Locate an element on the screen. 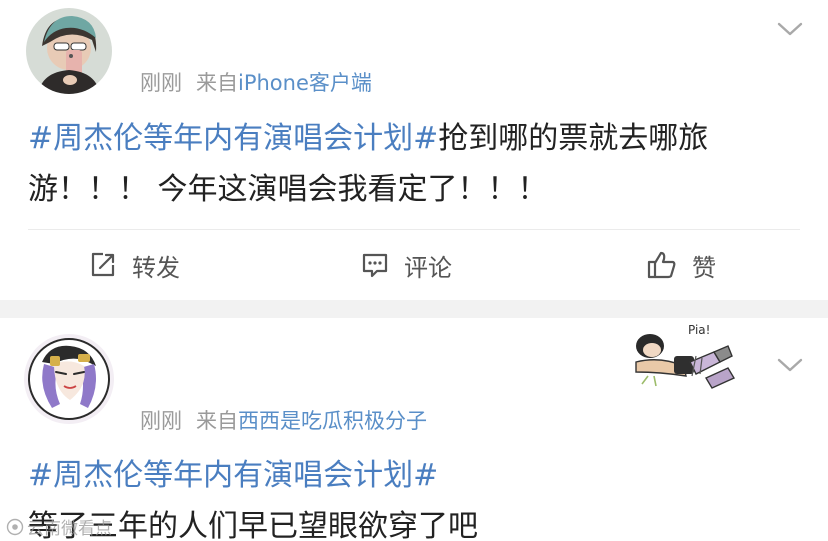  comment-label: 评论 is located at coordinates (428, 267).